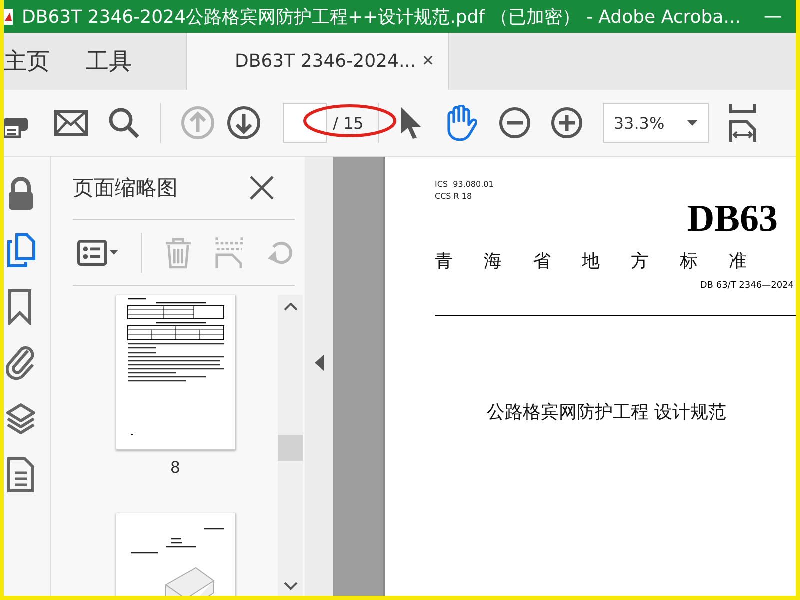  Describe the element at coordinates (291, 307) in the screenshot. I see `scroll-up-icon` at that location.